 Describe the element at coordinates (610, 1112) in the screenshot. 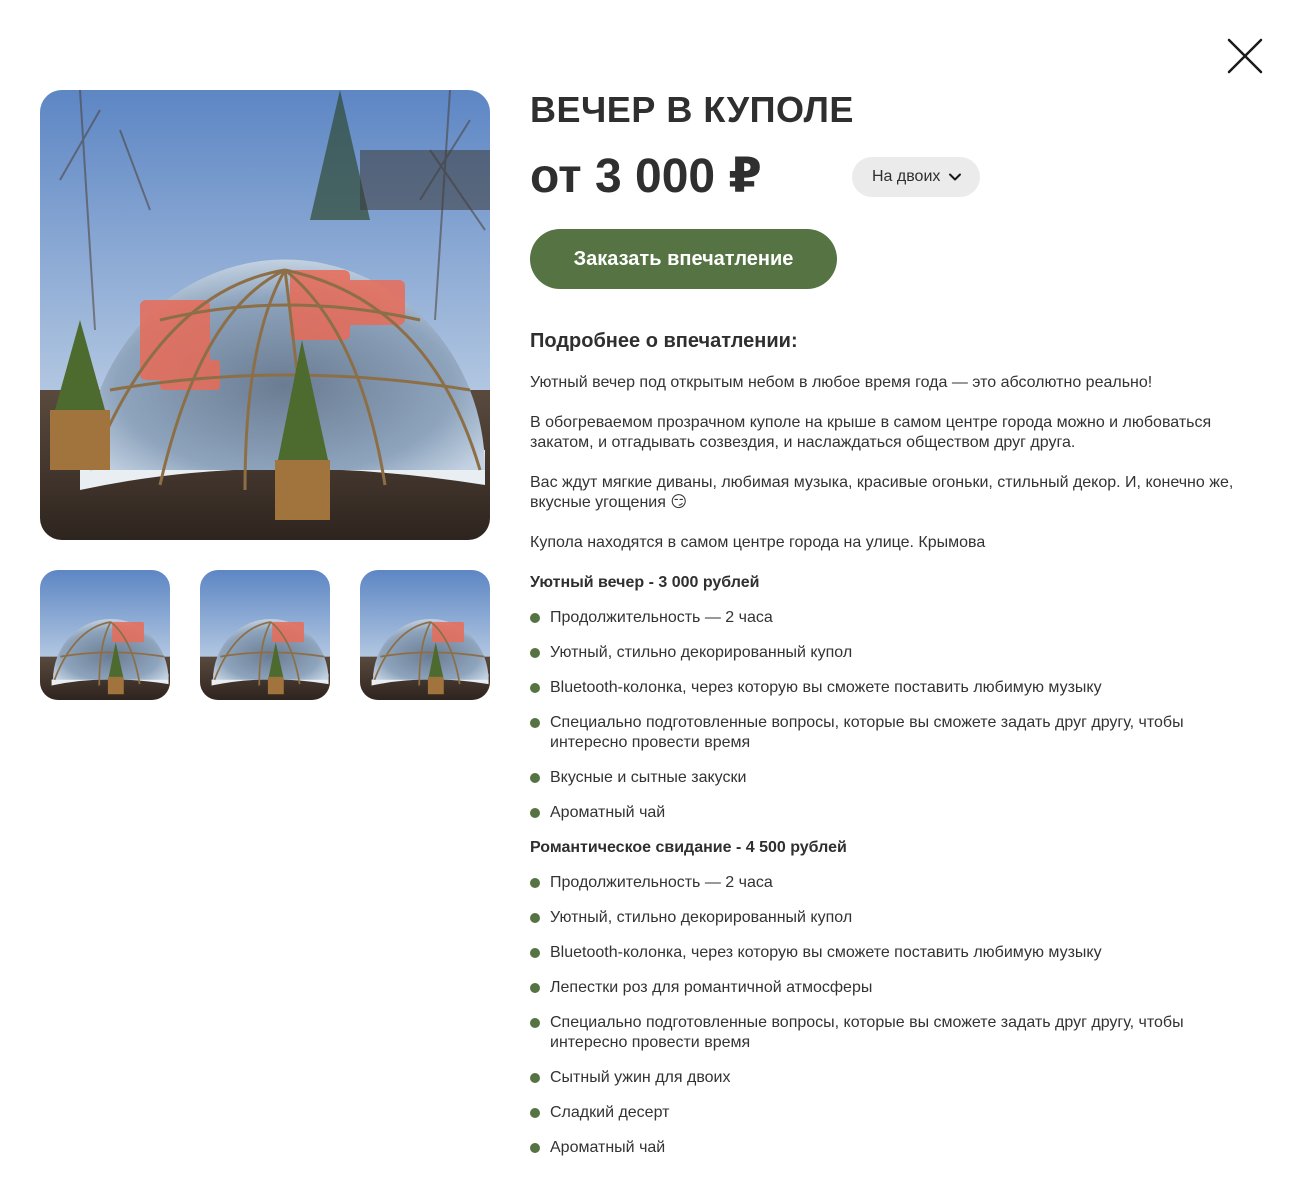

I see `feature-text: Сладкий десерт` at that location.